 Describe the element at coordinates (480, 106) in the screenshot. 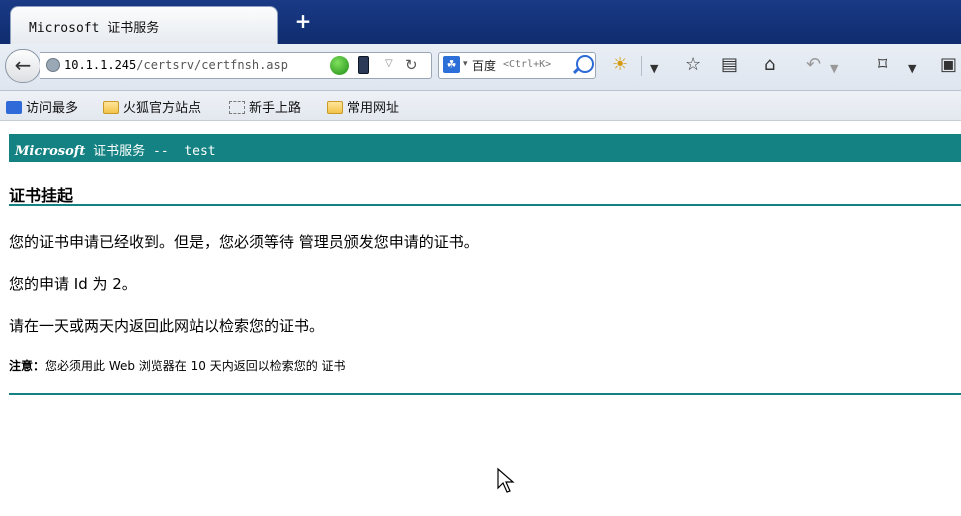

I see `bookmarks-bar: 访问最多 火狐官方站点 新手上路 常用网址` at that location.